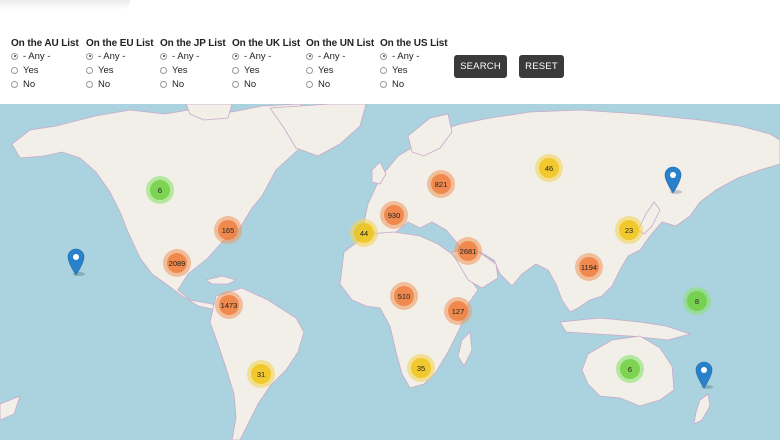 Image resolution: width=780 pixels, height=440 pixels. I want to click on cluster-marker: 821, so click(441, 184).